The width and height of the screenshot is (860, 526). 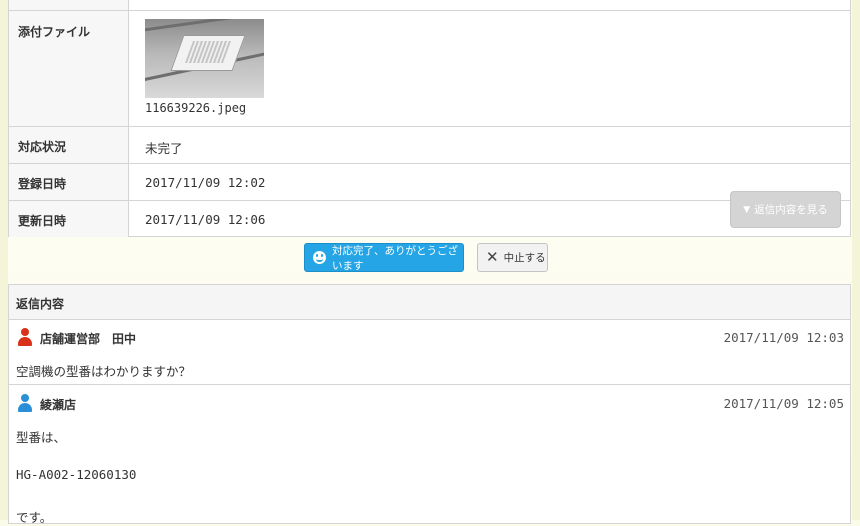 What do you see at coordinates (319, 257) in the screenshot?
I see `smile-icon` at bounding box center [319, 257].